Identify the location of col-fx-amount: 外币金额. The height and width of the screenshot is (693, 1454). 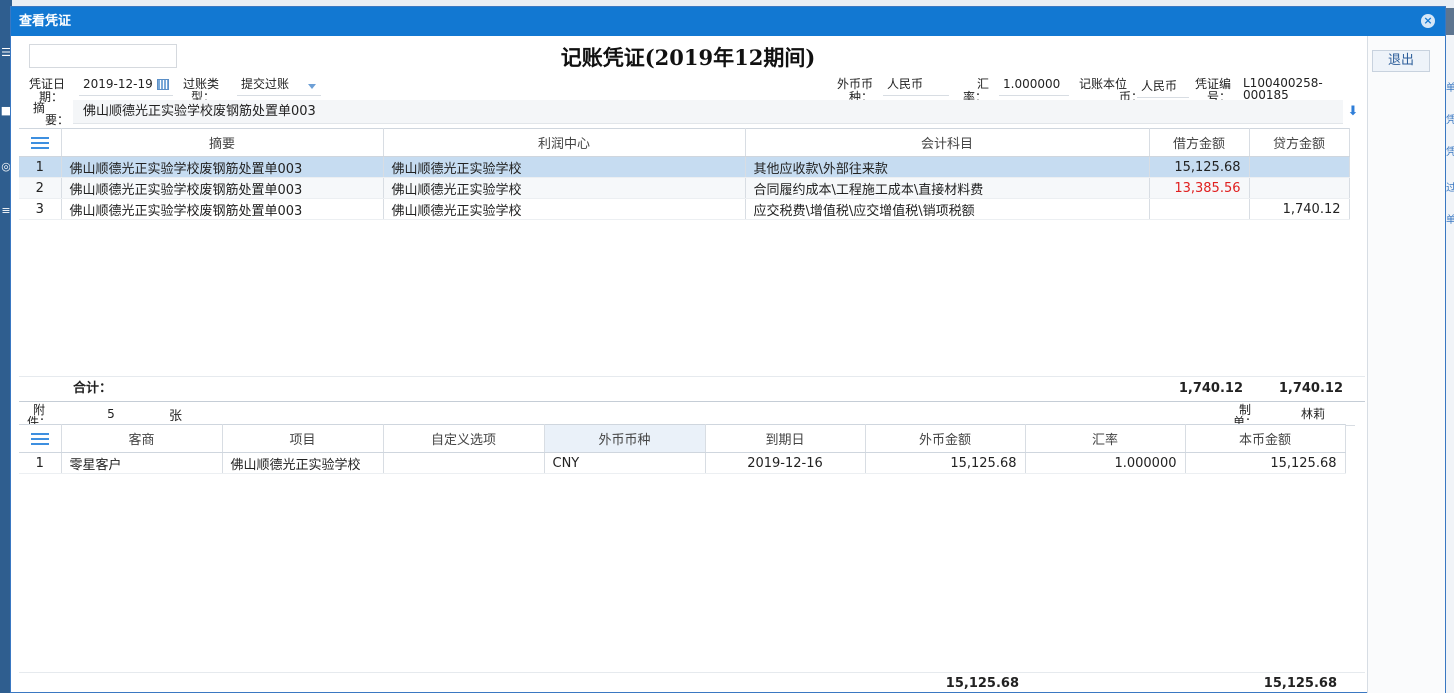
(945, 438).